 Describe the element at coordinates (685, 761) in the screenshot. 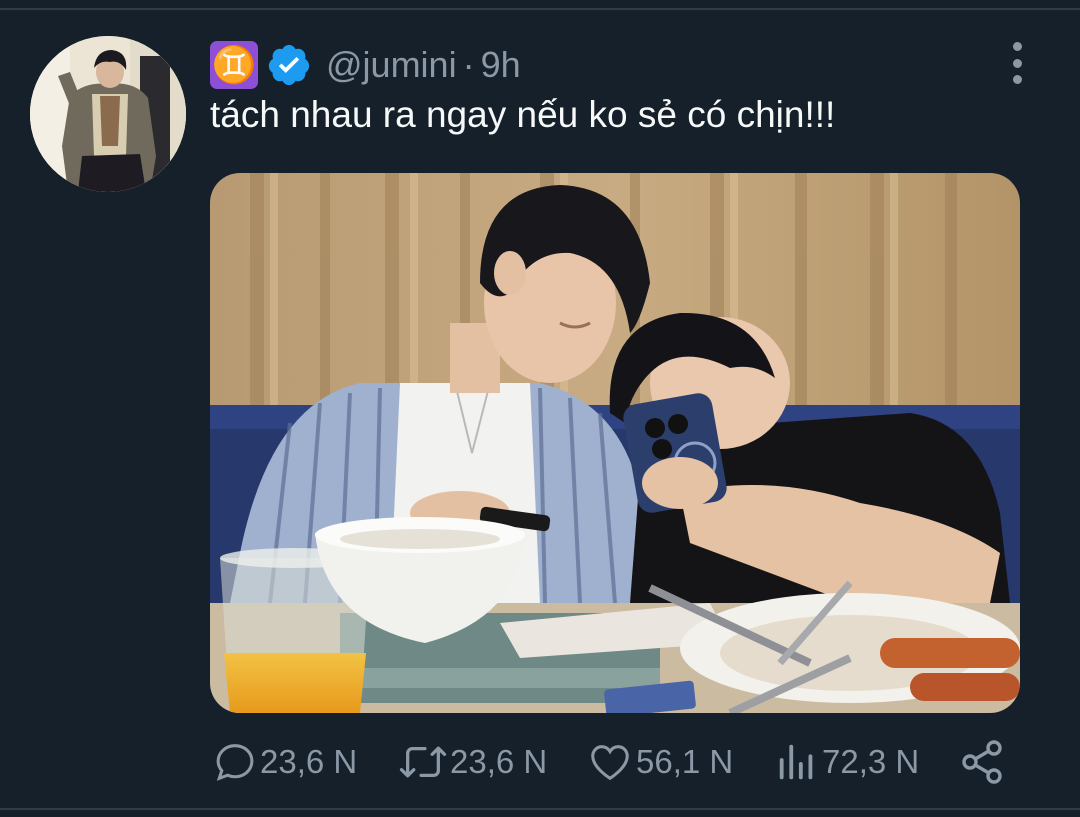

I see `like-count: 56,1 N` at that location.